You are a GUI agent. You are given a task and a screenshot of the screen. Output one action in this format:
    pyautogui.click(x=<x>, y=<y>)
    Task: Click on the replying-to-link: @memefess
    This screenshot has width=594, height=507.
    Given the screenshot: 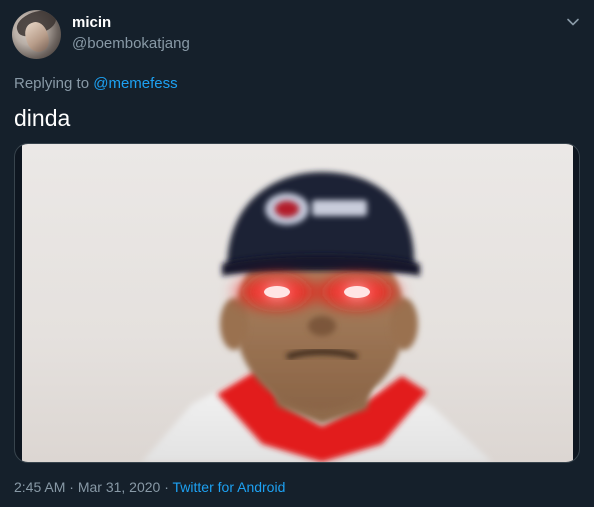 What is the action you would take?
    pyautogui.click(x=135, y=83)
    